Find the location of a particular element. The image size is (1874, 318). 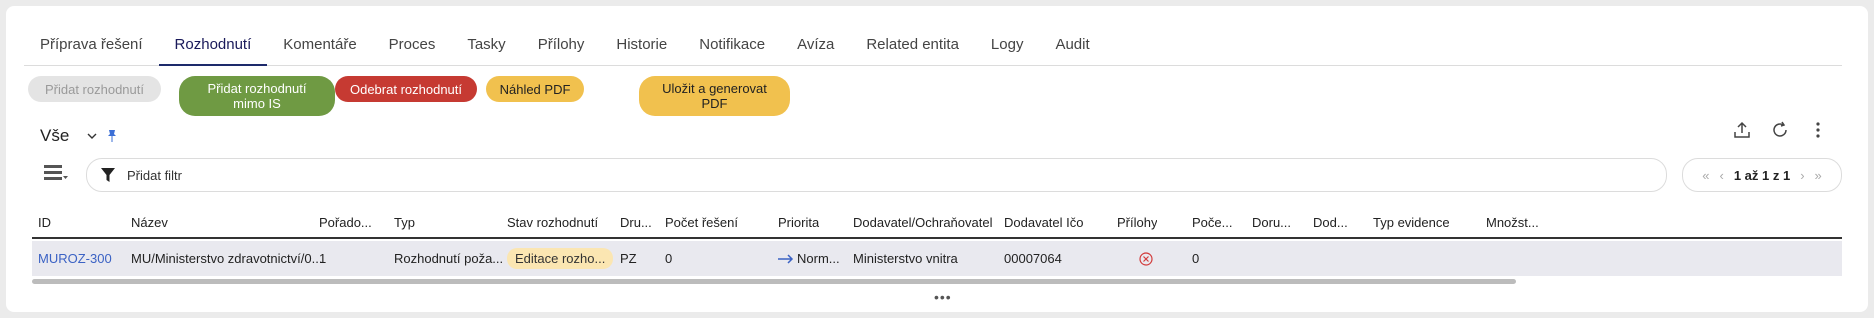

filter-icon is located at coordinates (108, 175).